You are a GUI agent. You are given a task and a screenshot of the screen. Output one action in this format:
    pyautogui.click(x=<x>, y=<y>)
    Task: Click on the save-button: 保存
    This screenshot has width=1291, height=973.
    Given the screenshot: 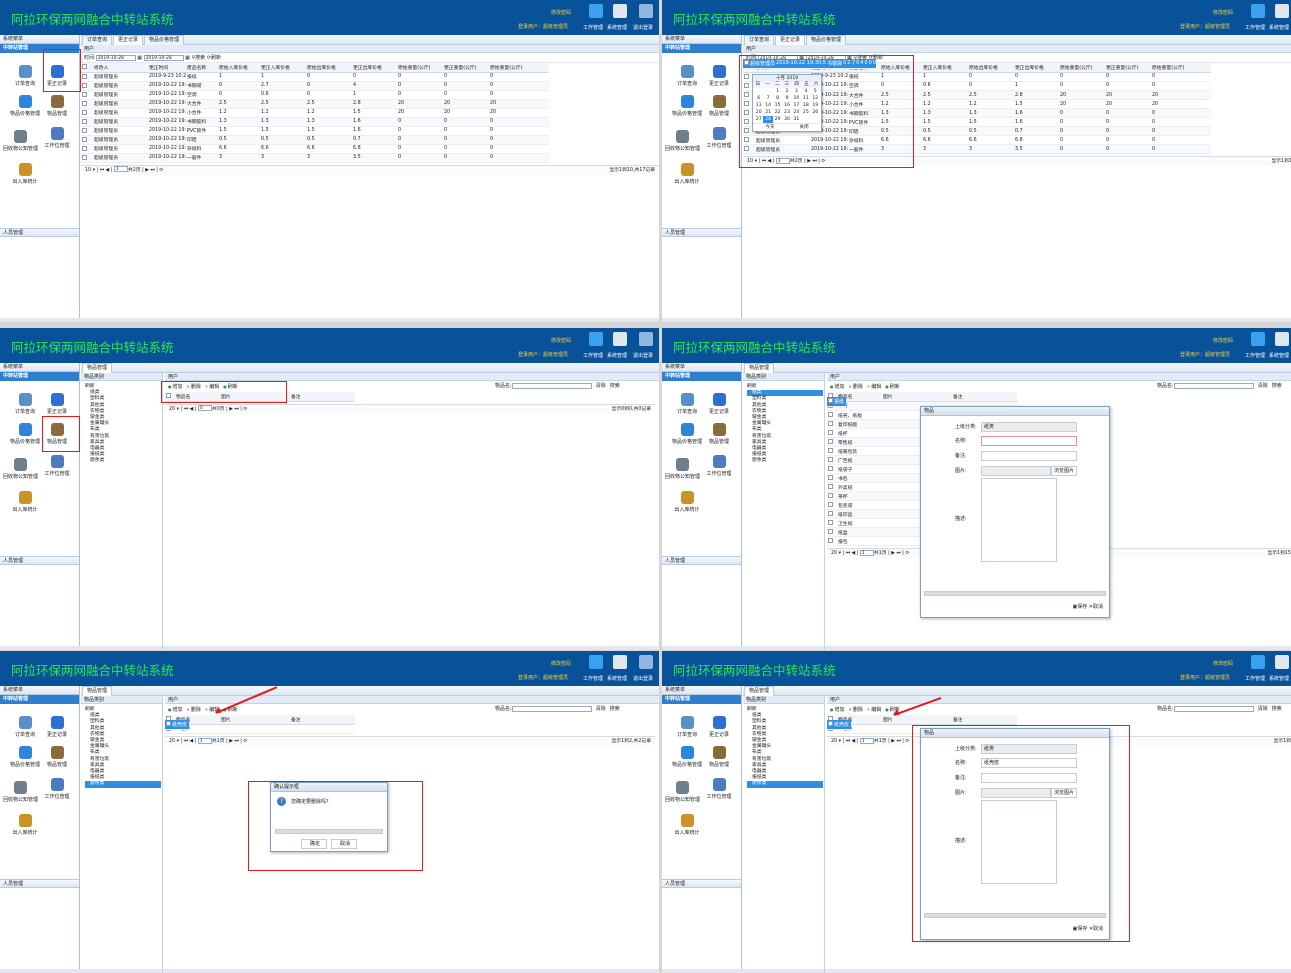 What is the action you would take?
    pyautogui.click(x=1082, y=607)
    